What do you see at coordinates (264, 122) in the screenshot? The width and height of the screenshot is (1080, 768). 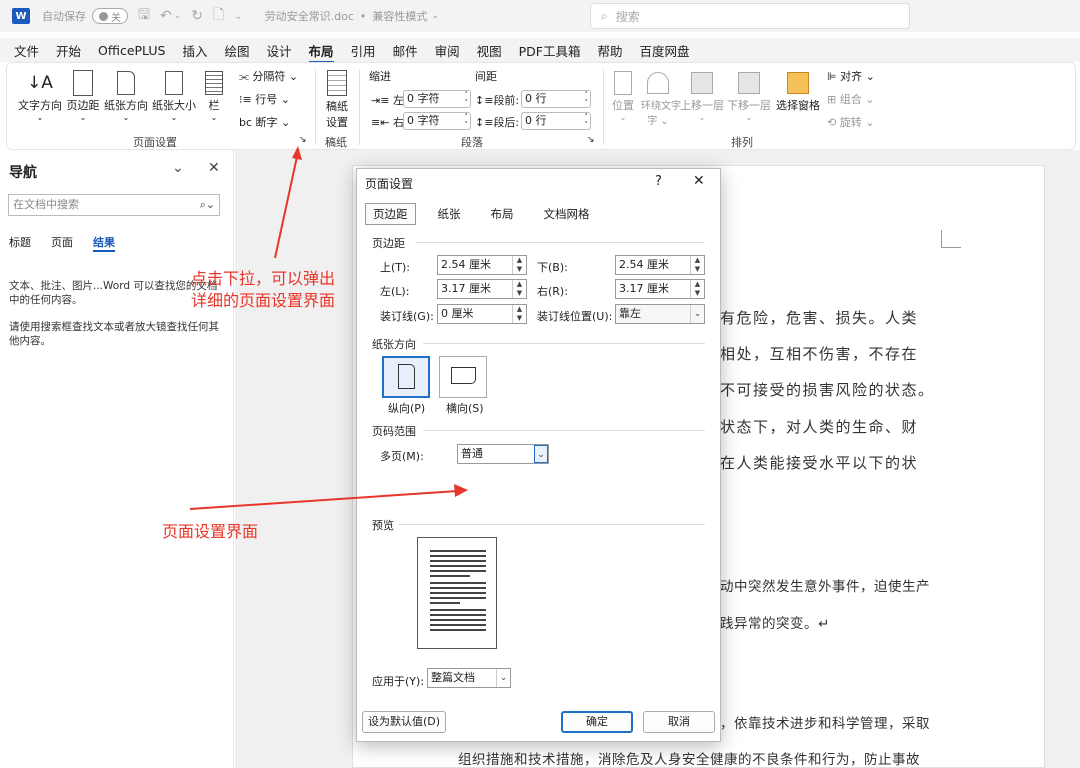 I see `hyphenation-button: bc 断字 ⌄` at bounding box center [264, 122].